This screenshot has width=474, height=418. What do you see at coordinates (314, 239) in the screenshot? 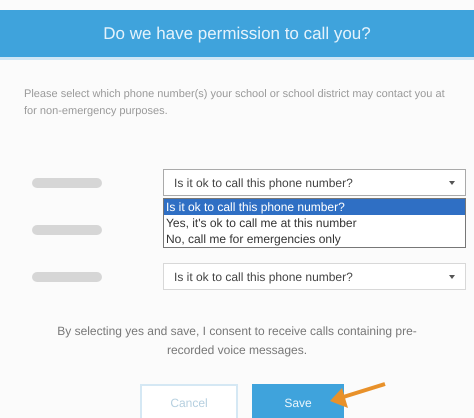
I see `dropdown-option: No, call me for emergencies only` at bounding box center [314, 239].